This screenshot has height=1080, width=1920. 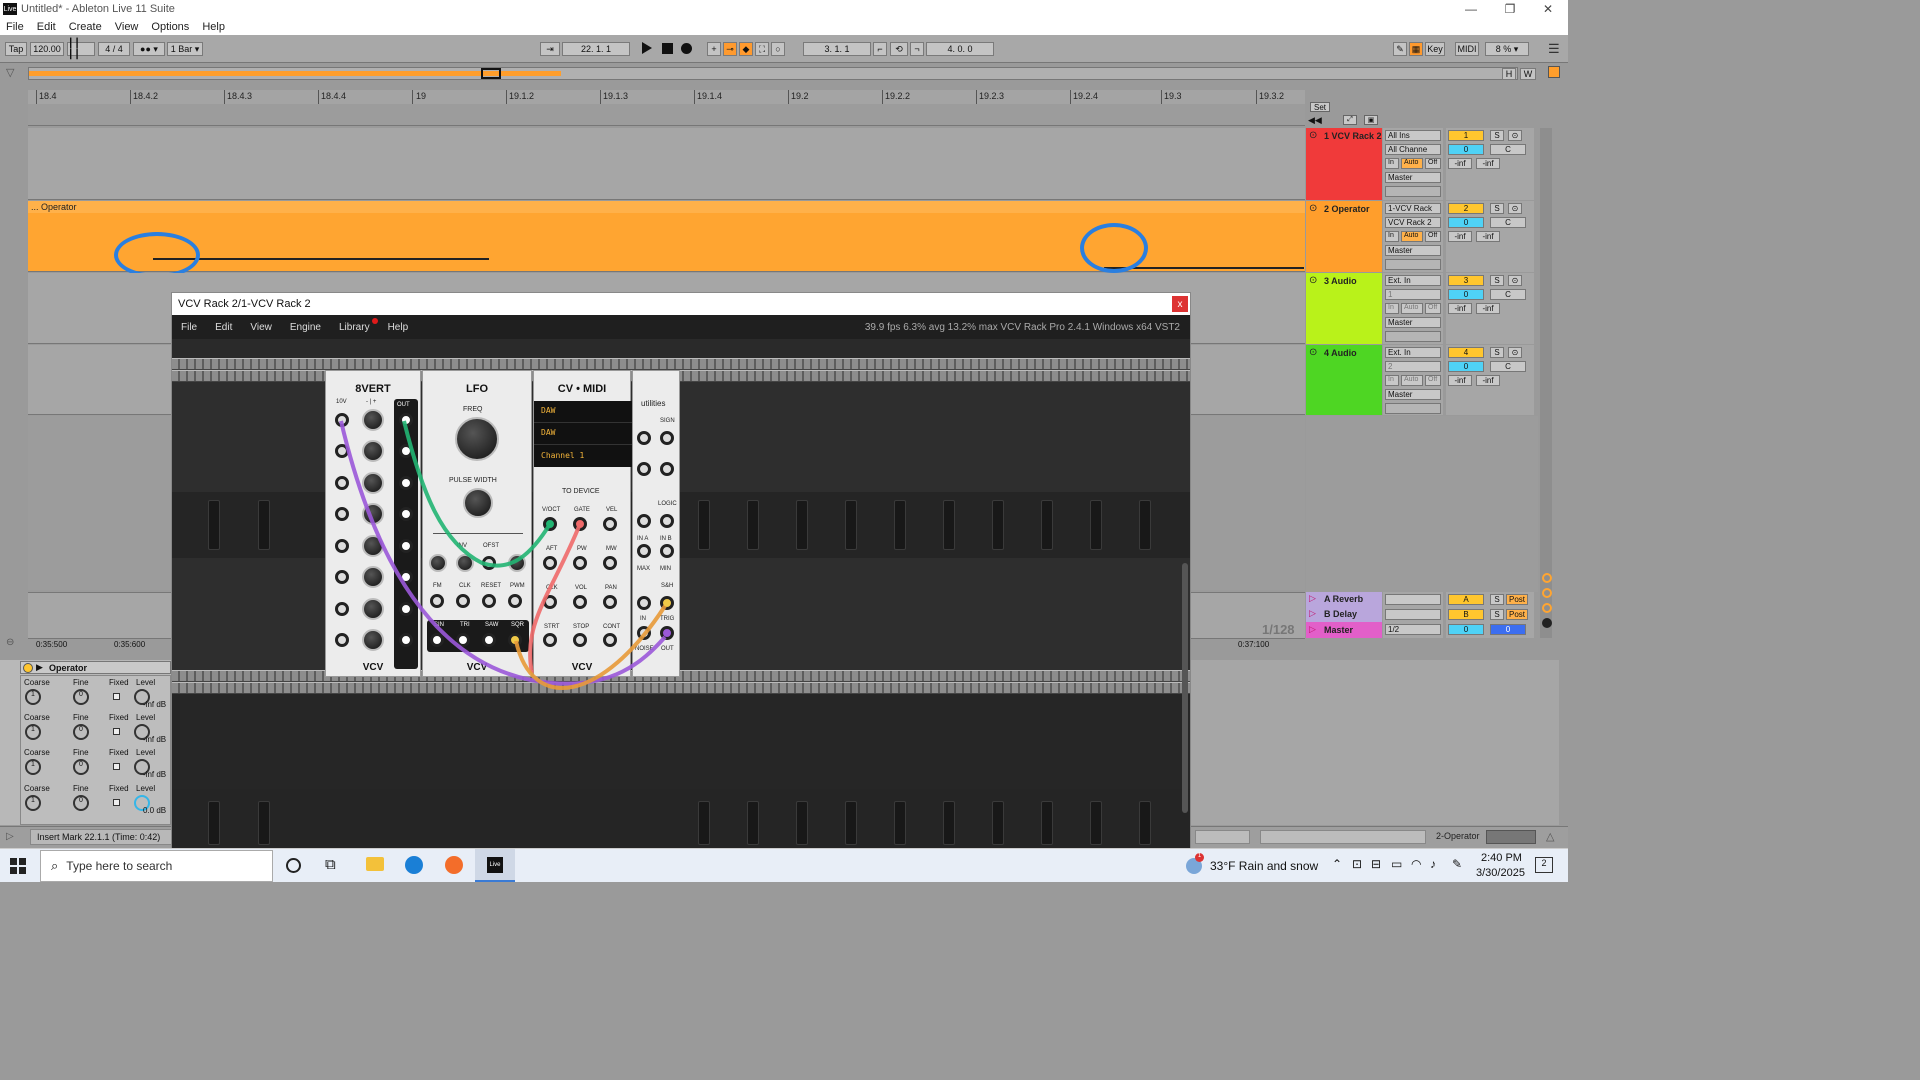 I want to click on monitor-in-button: In, so click(x=1392, y=308).